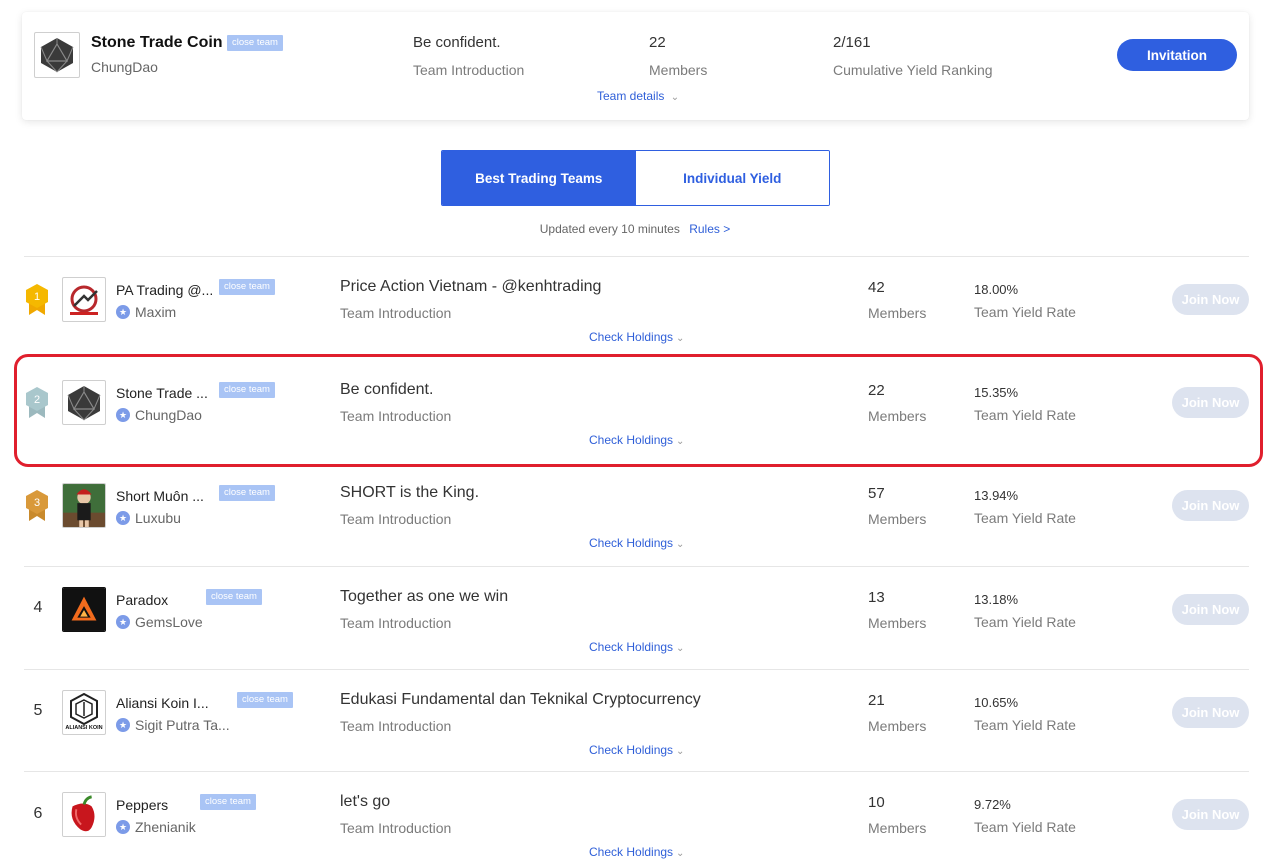 Image resolution: width=1280 pixels, height=861 pixels. Describe the element at coordinates (156, 312) in the screenshot. I see `leader-name: Maxim` at that location.